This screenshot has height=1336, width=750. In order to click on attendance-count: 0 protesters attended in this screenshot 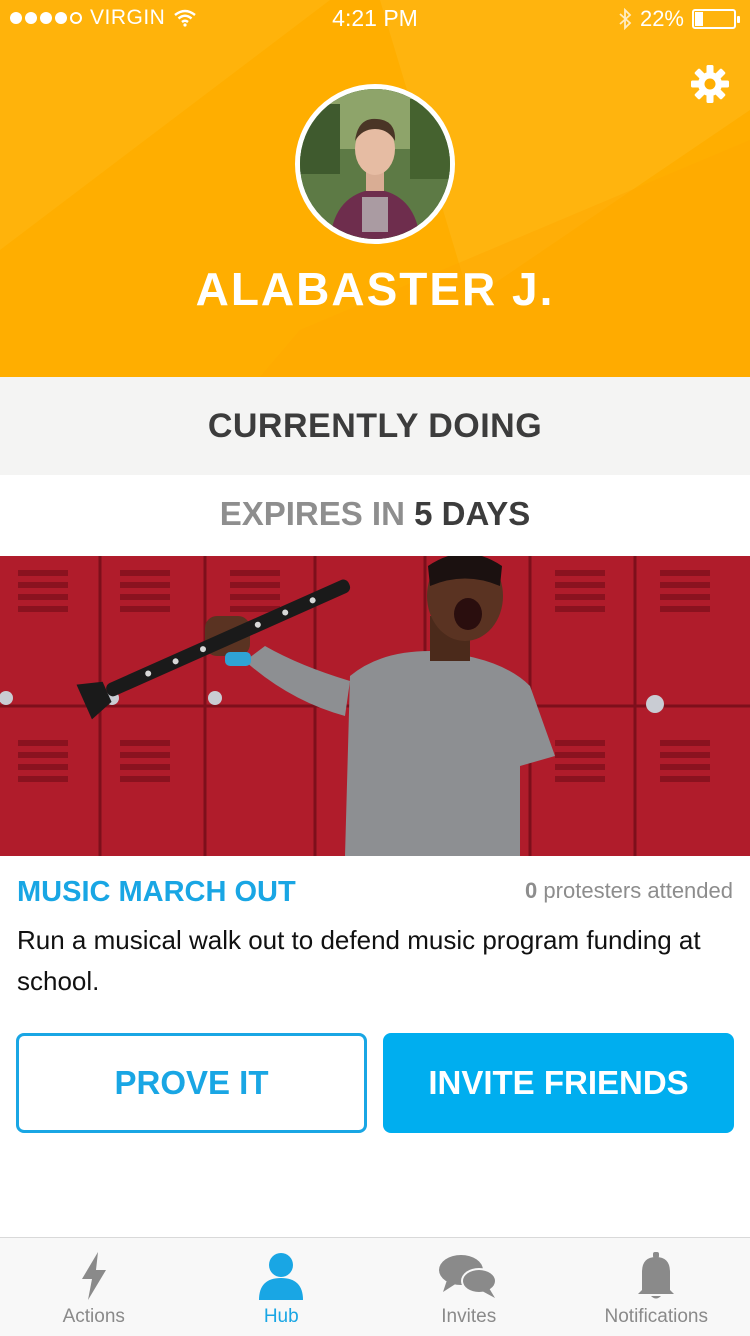, I will do `click(629, 891)`.